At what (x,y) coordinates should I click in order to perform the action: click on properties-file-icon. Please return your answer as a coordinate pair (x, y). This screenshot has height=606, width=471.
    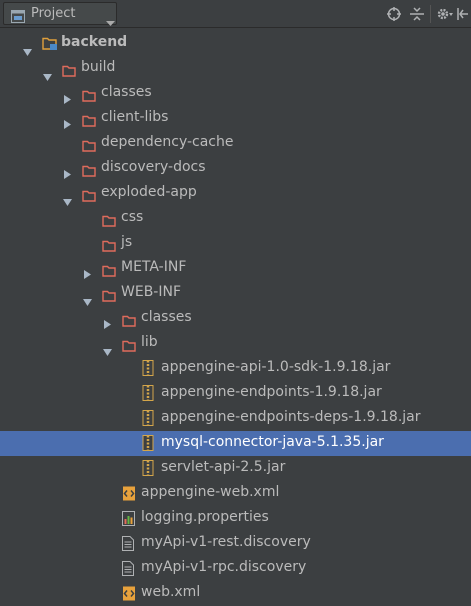
    Looking at the image, I should click on (128, 520).